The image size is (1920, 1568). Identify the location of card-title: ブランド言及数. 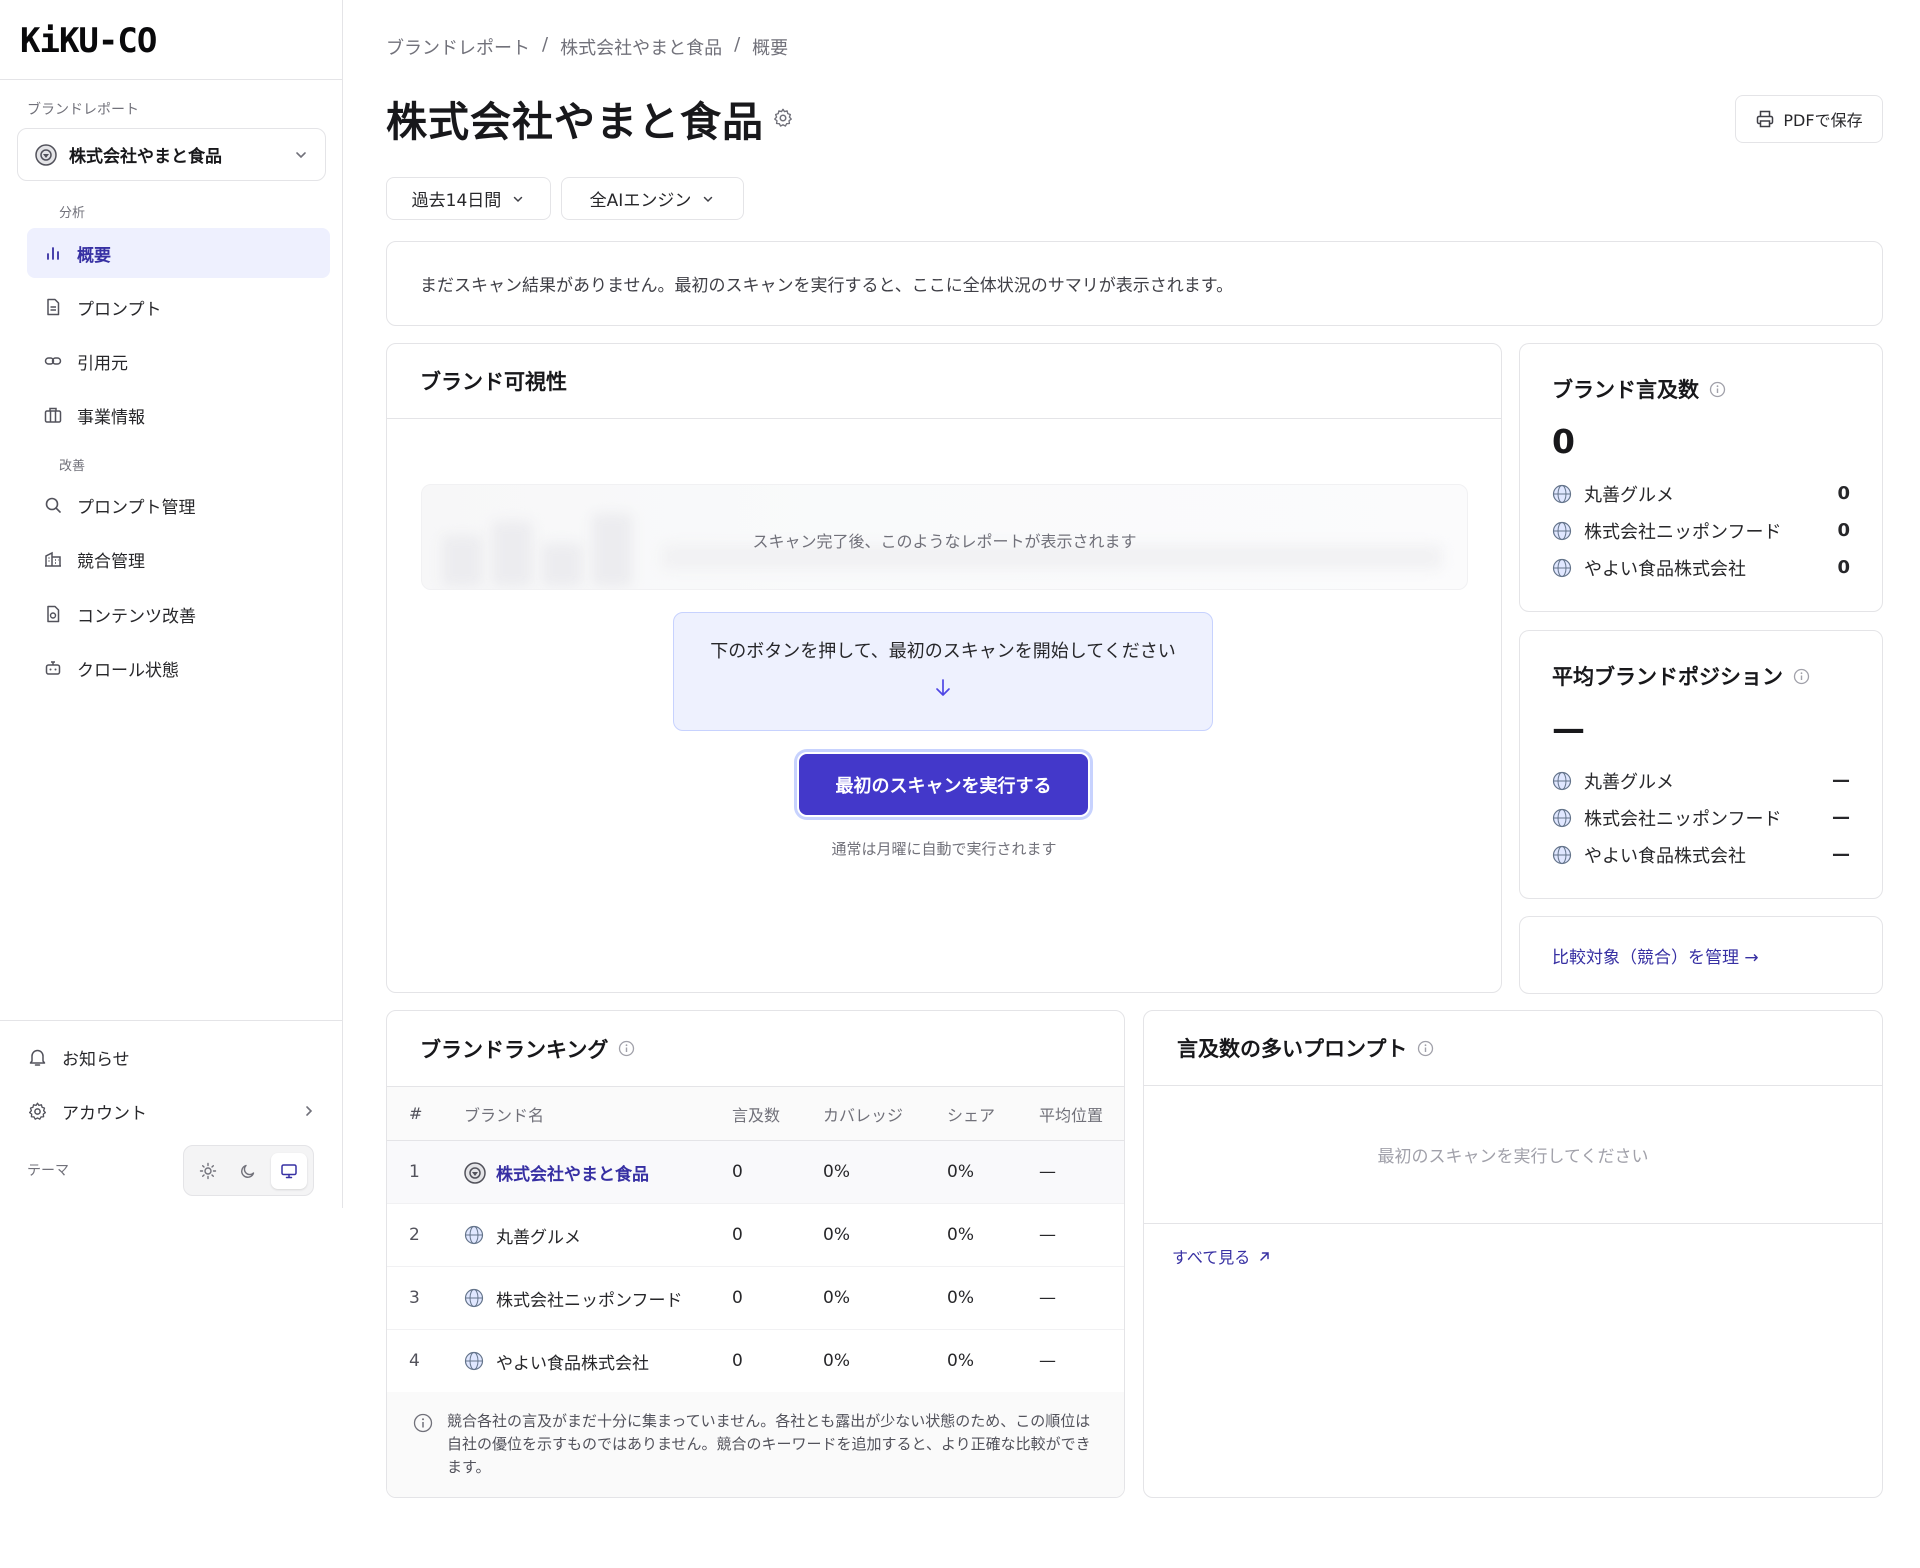
(1625, 390).